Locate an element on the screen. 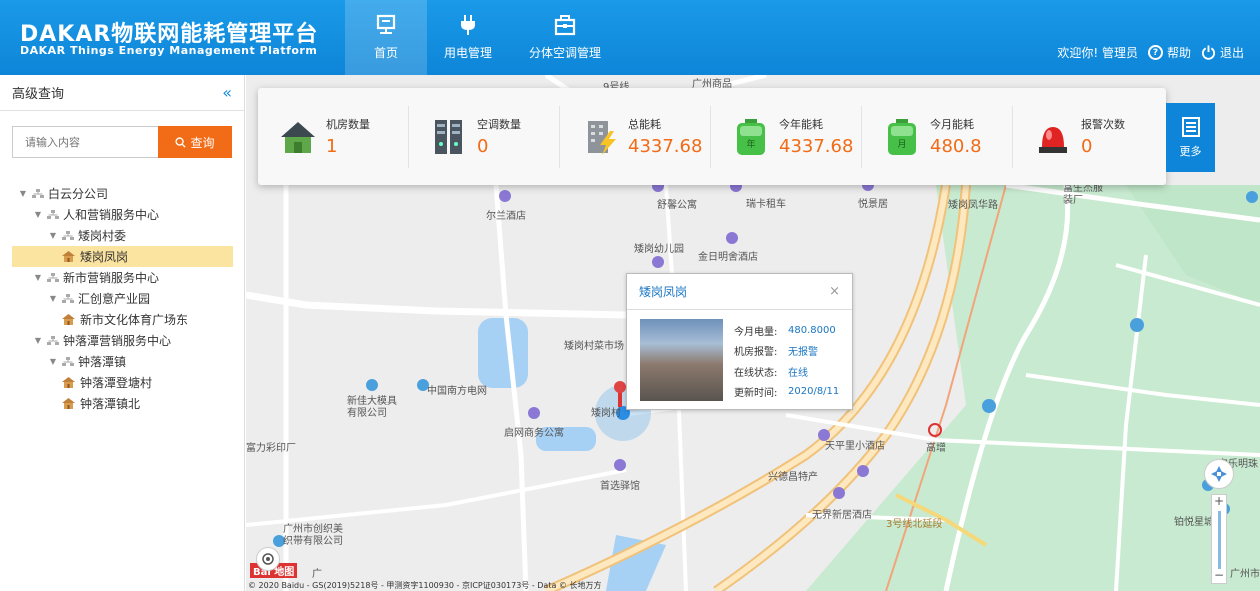  plug-icon is located at coordinates (468, 25).